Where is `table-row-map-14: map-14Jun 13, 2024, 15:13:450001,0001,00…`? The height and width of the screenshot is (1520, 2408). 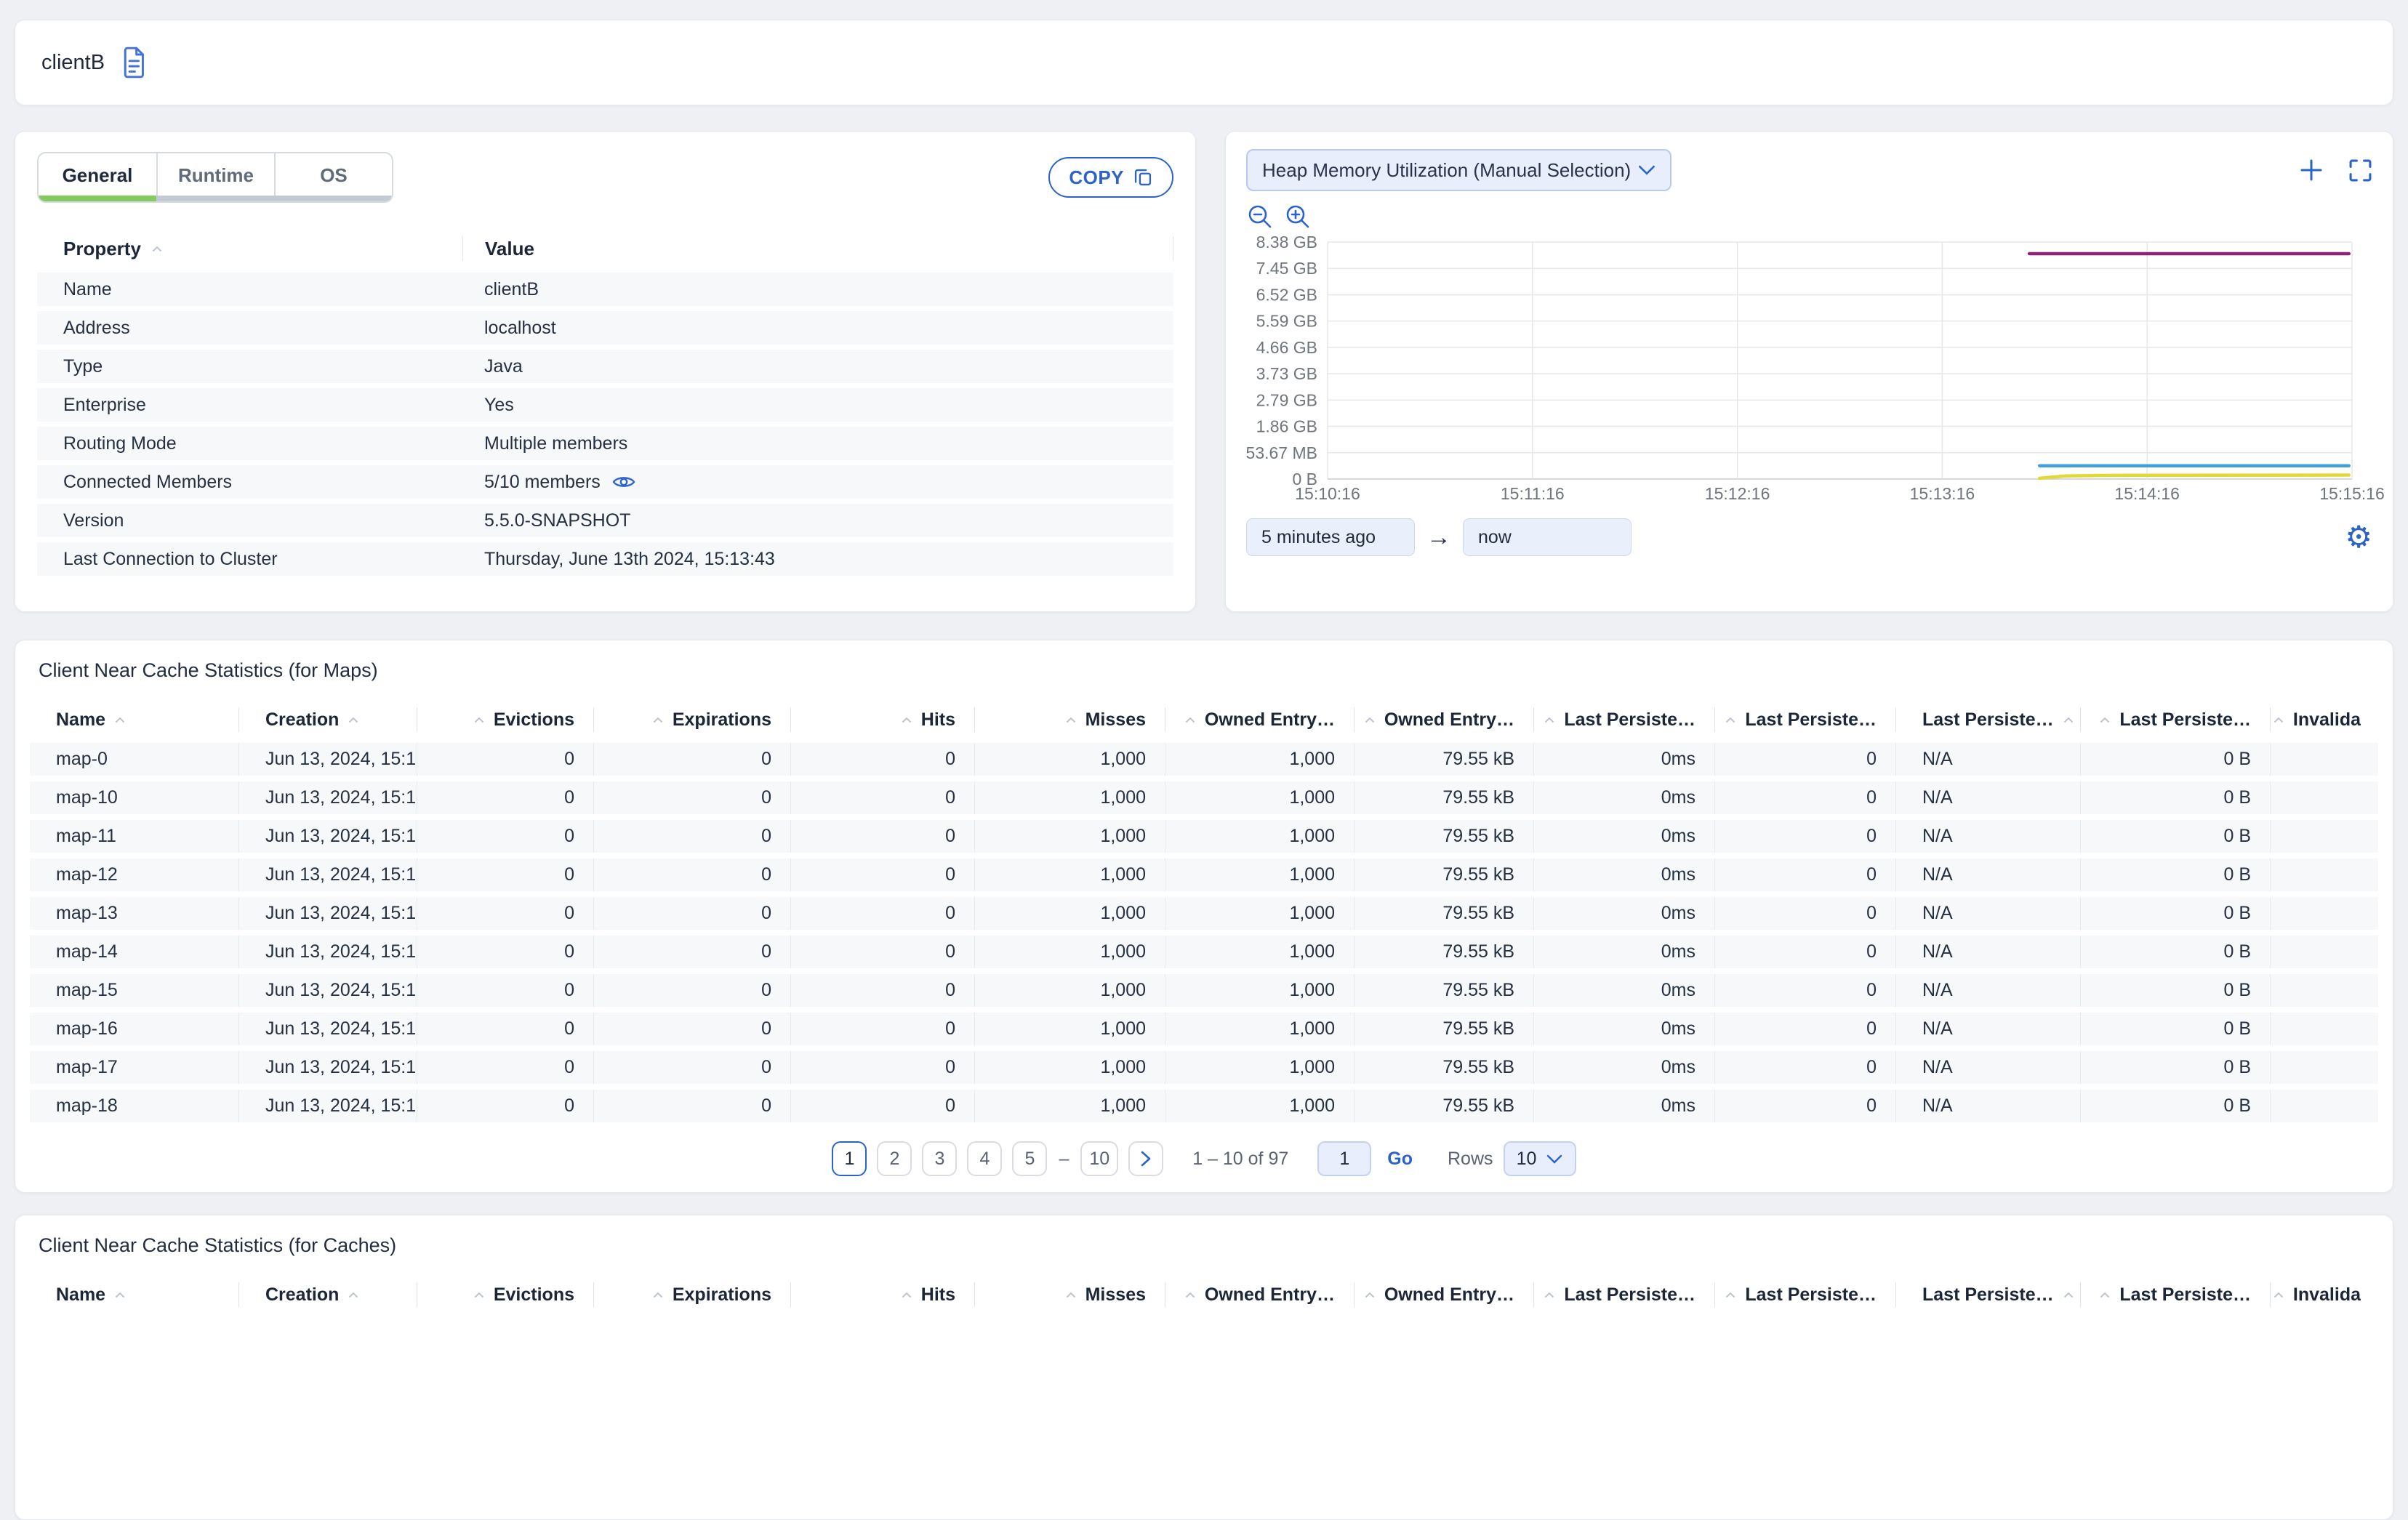 table-row-map-14: map-14Jun 13, 2024, 15:13:450001,0001,00… is located at coordinates (1204, 952).